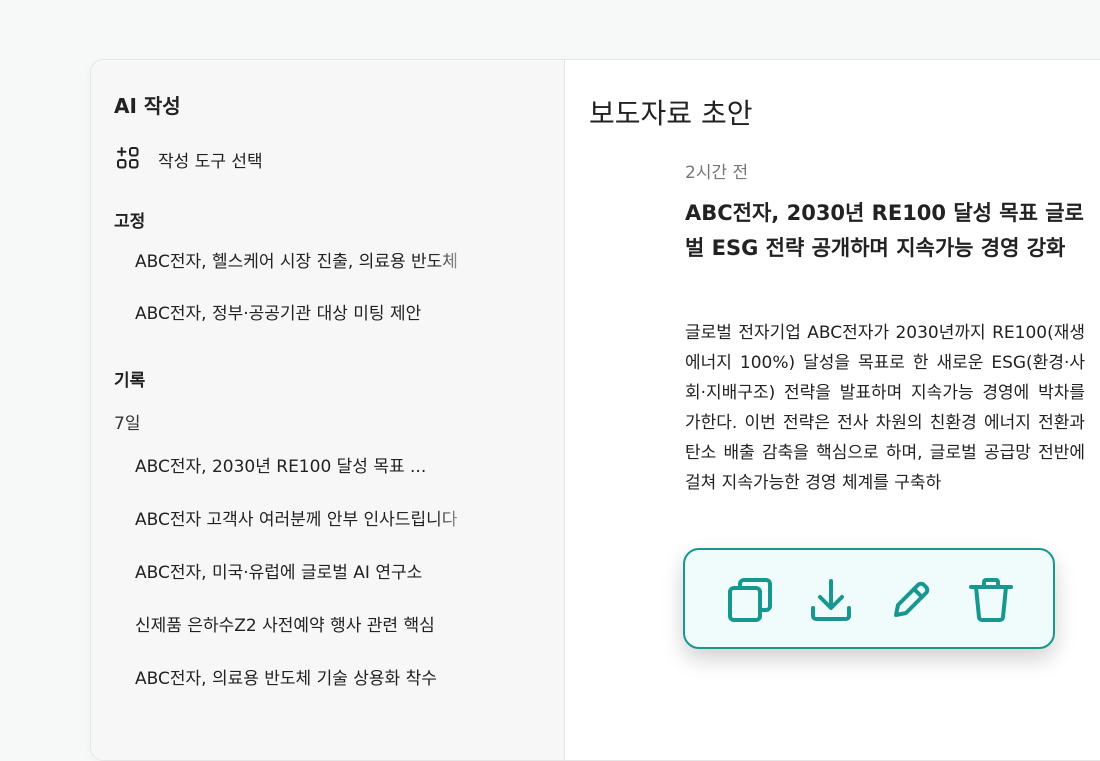 This screenshot has height=761, width=1100. I want to click on tool-select-button: 작성 도구 선택, so click(188, 159).